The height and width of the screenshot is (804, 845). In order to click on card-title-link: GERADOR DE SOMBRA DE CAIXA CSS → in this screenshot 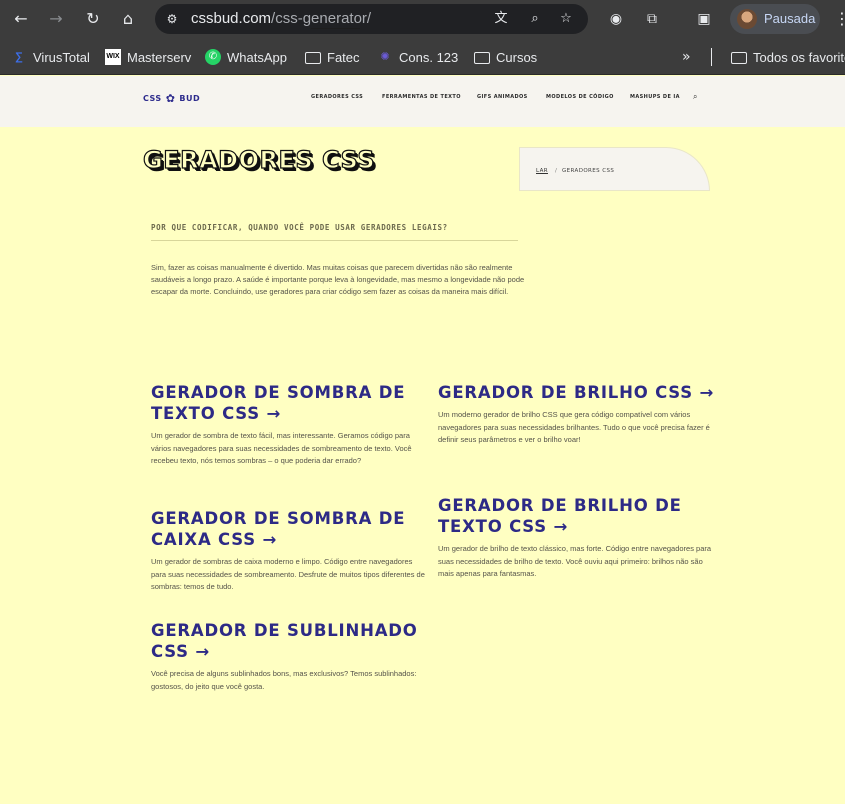, I will do `click(288, 529)`.